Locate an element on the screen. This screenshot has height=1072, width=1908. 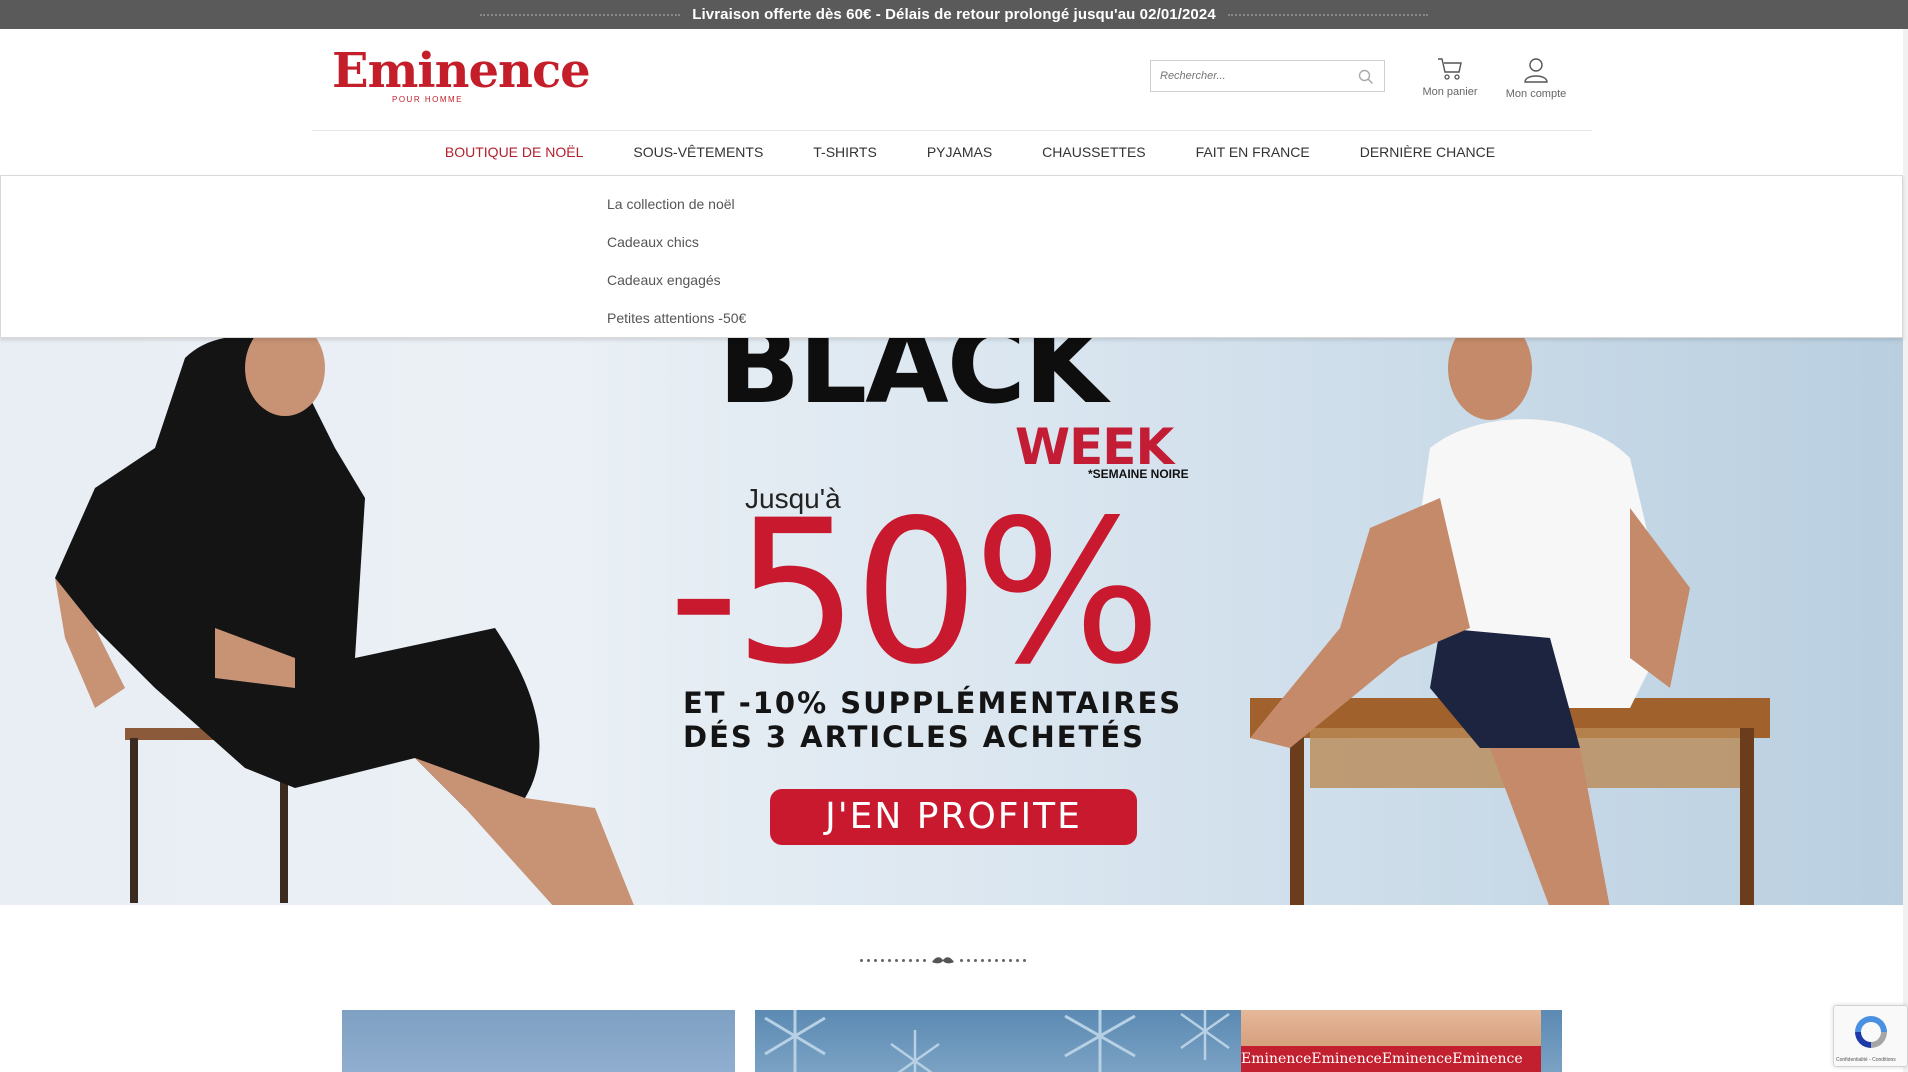
nav-item-sous-vetements: SOUS-VÊTEMENTS is located at coordinates (698, 152).